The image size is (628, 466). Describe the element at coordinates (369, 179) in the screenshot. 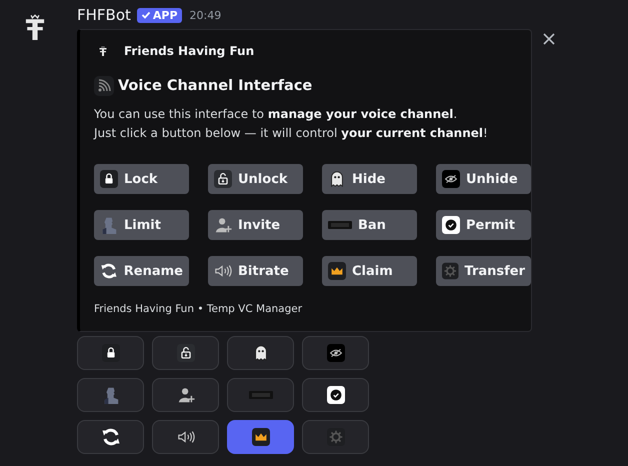

I see `command-tile: Hide` at that location.